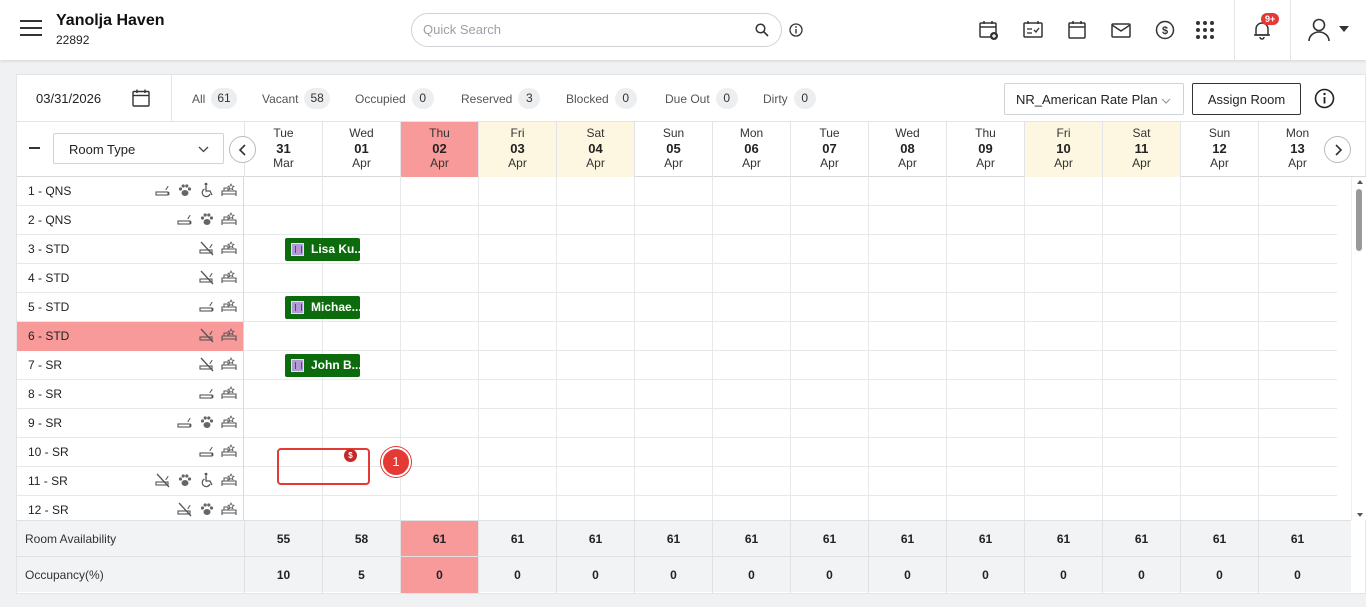 The width and height of the screenshot is (1366, 607). Describe the element at coordinates (130, 249) in the screenshot. I see `room-label: 3 - STD` at that location.